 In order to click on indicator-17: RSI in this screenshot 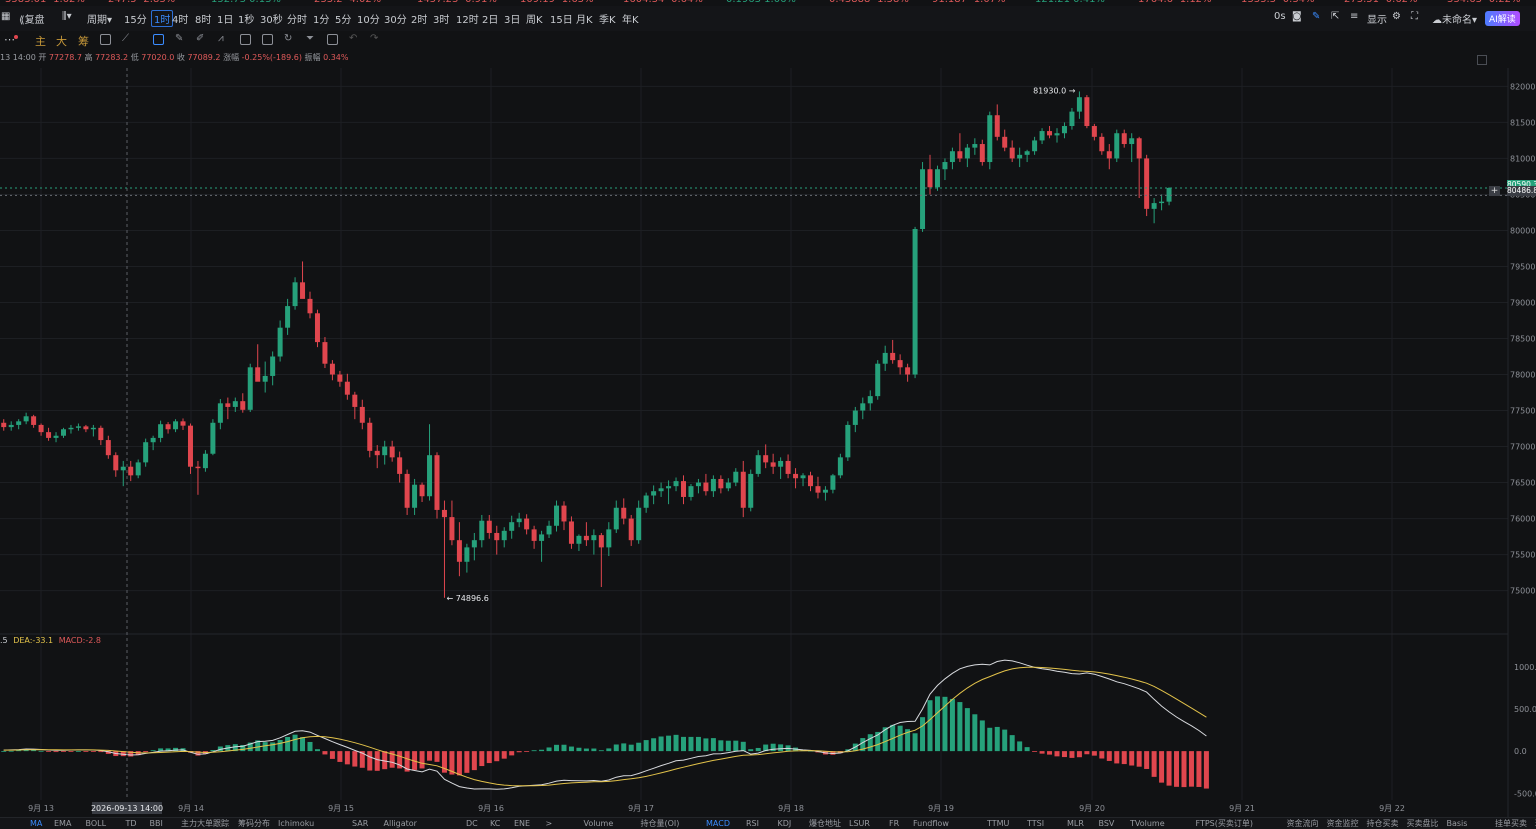, I will do `click(752, 823)`.